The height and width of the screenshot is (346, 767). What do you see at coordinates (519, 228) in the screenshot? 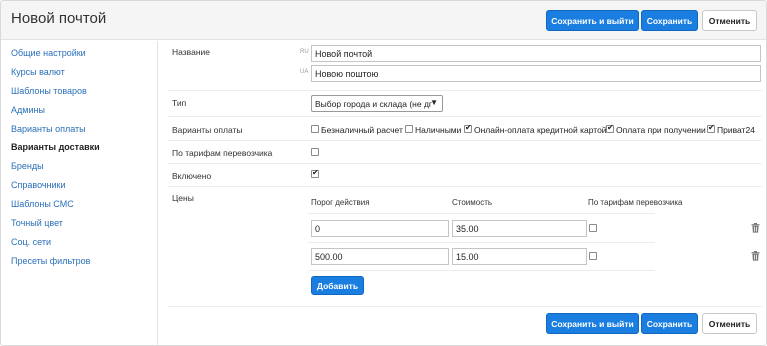
I see `price-cost-input: 35.00` at bounding box center [519, 228].